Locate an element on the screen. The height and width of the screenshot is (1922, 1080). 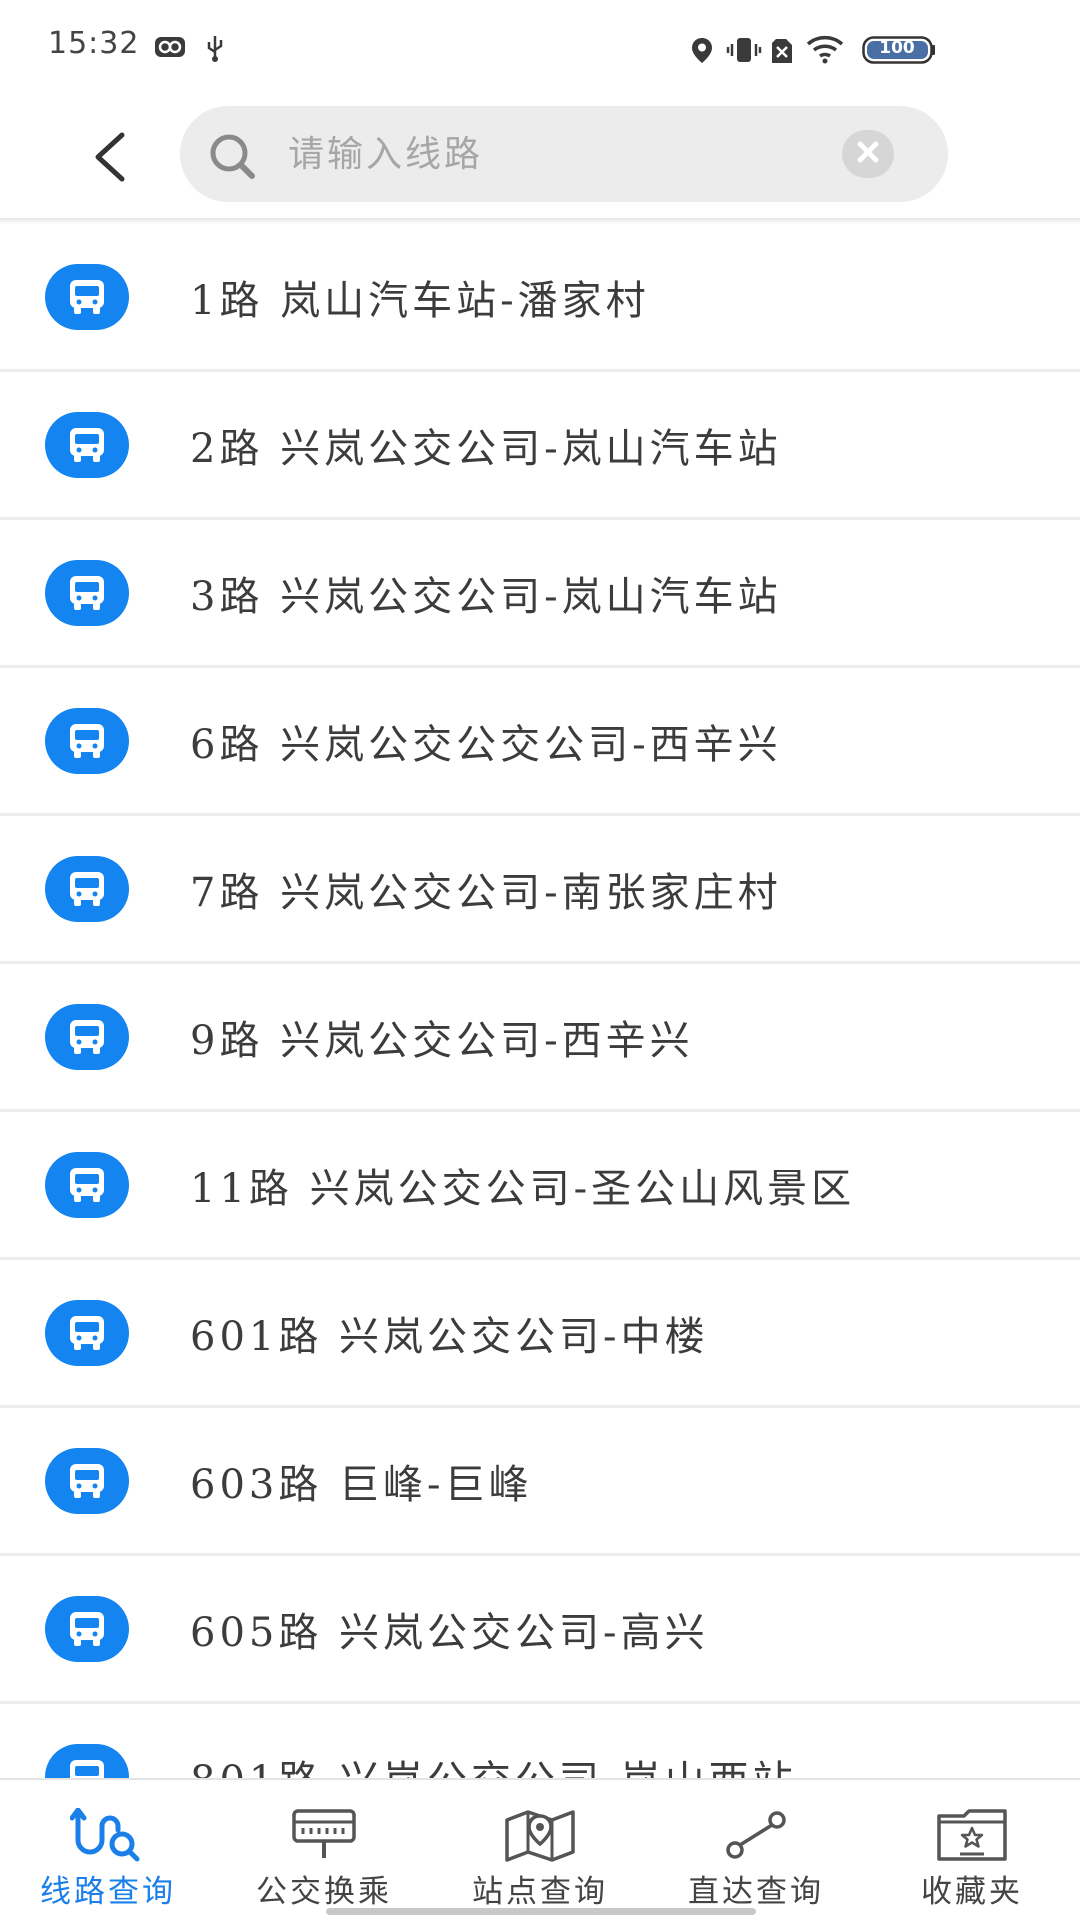
route-item: 3路 兴岚公交公司-岚山汽车站 is located at coordinates (540, 594).